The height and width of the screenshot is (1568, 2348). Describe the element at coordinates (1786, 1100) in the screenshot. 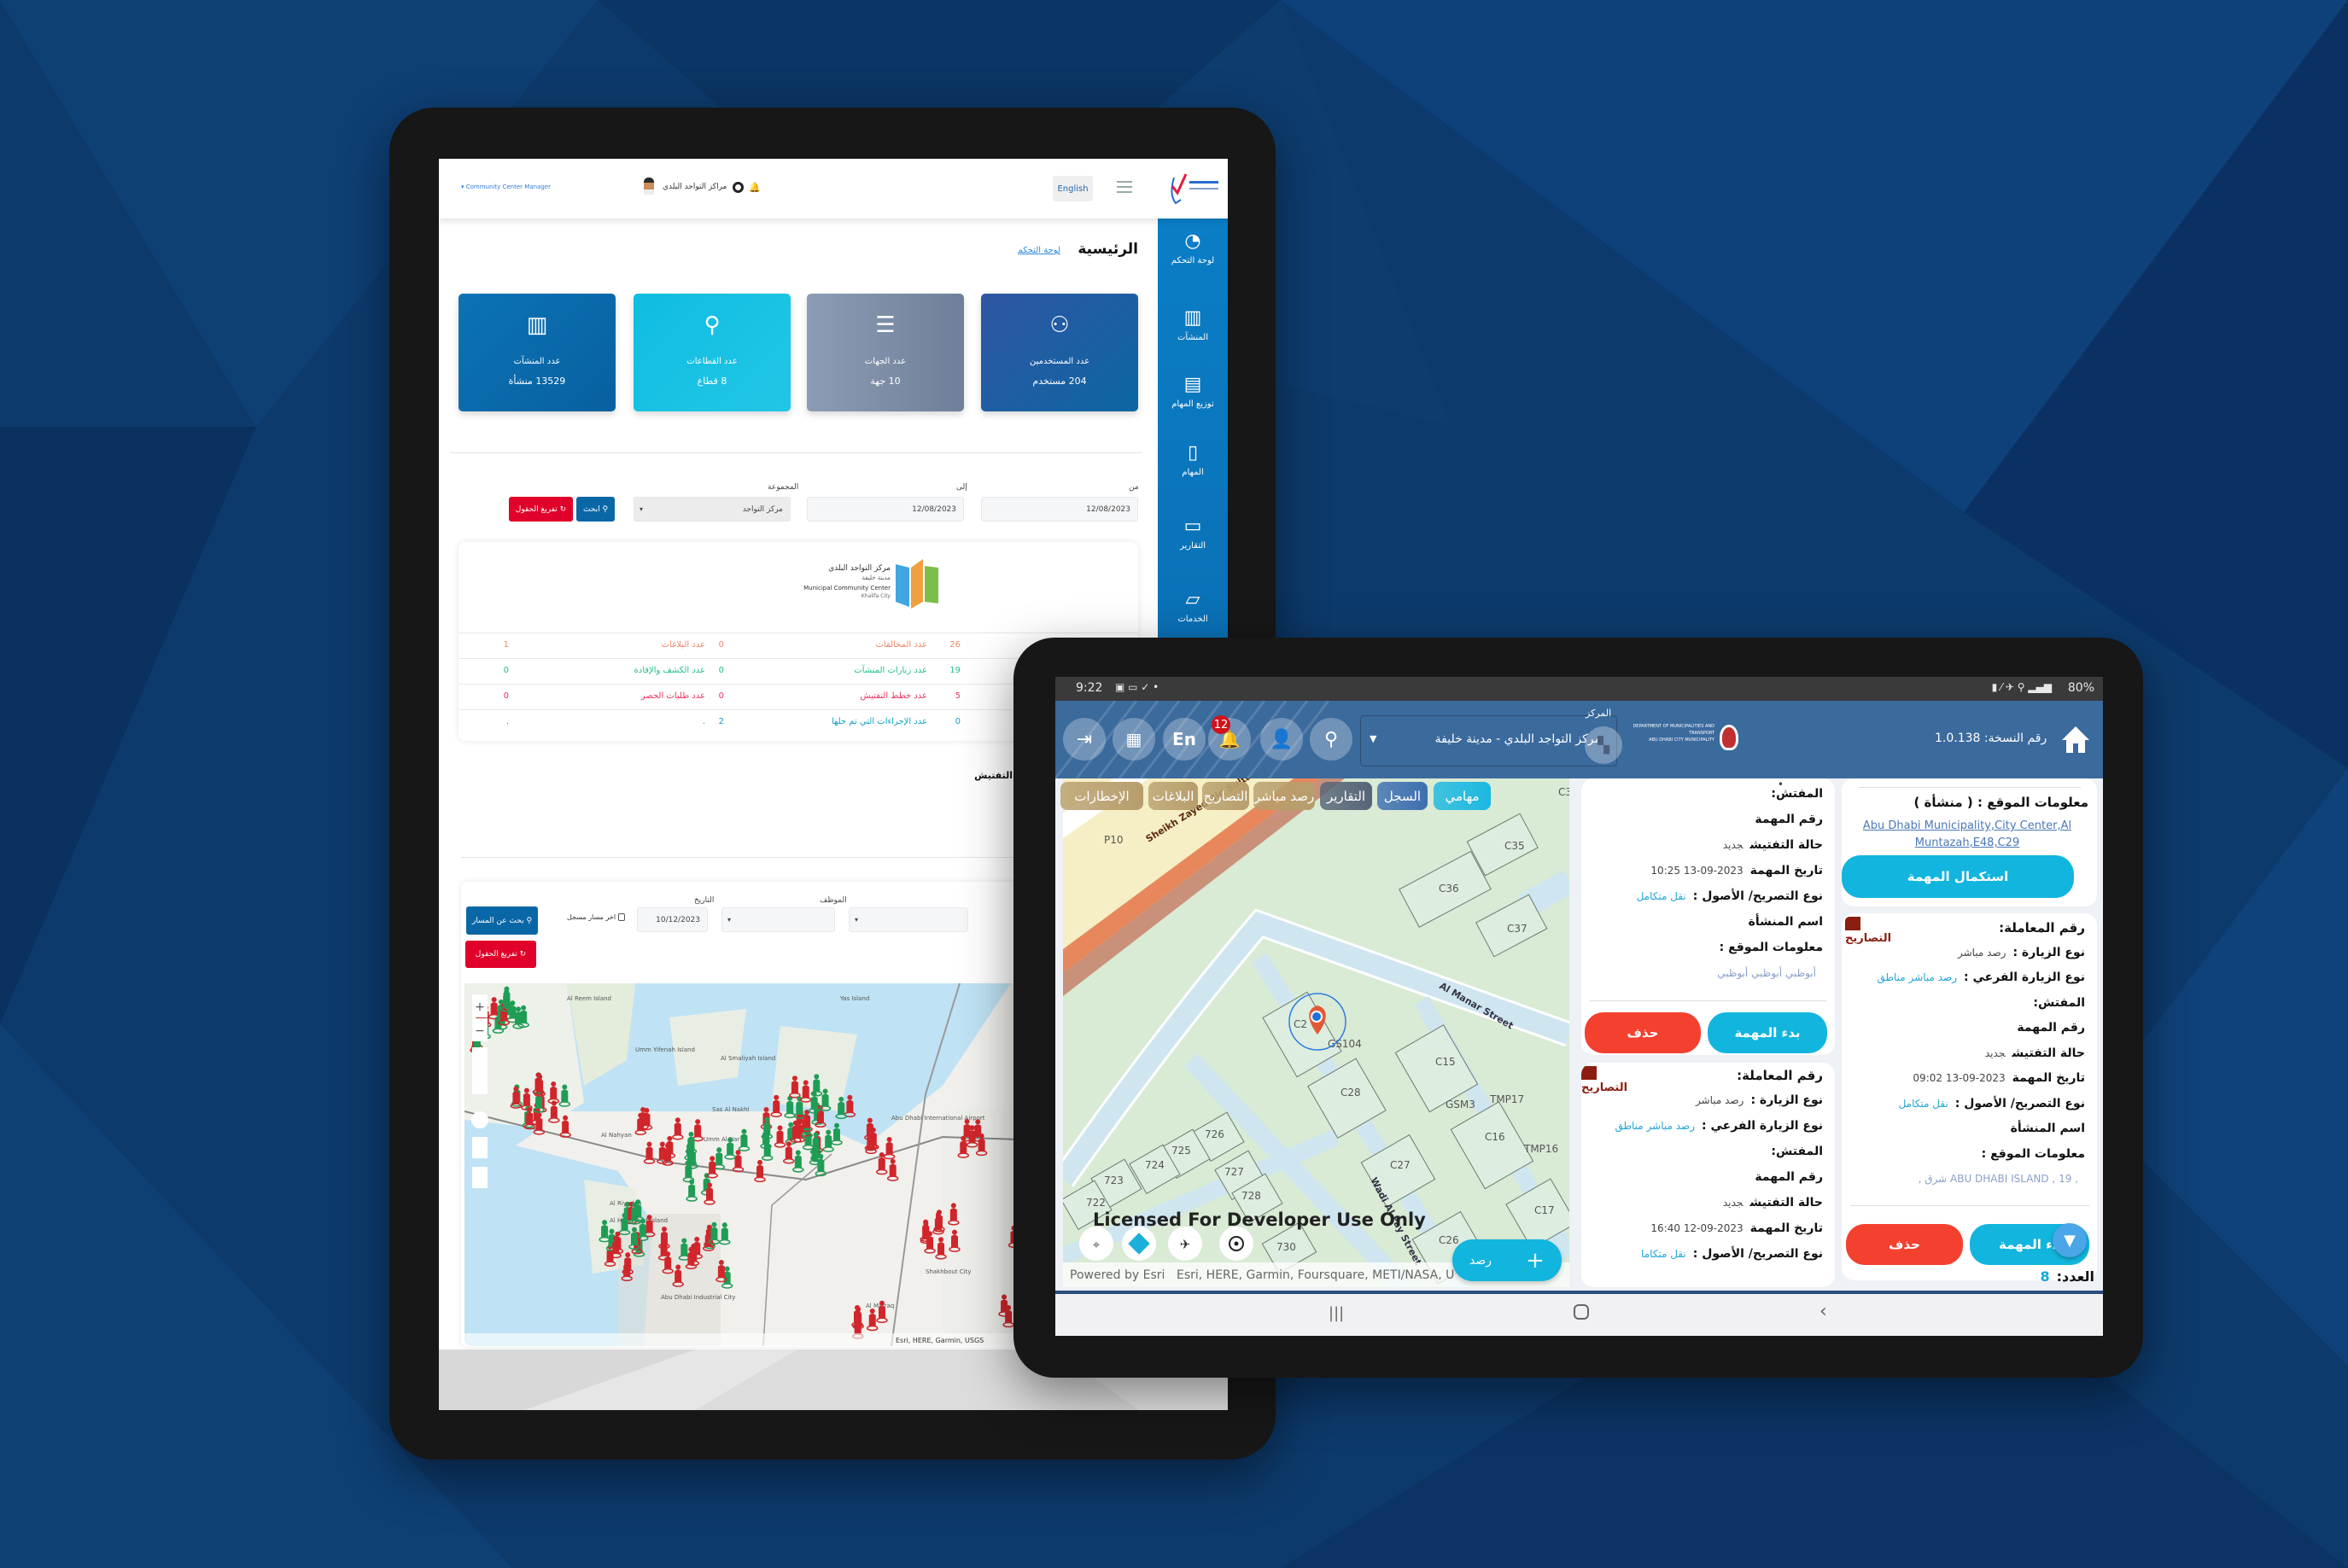

I see `task-field-label: نوع الزيارة :` at that location.